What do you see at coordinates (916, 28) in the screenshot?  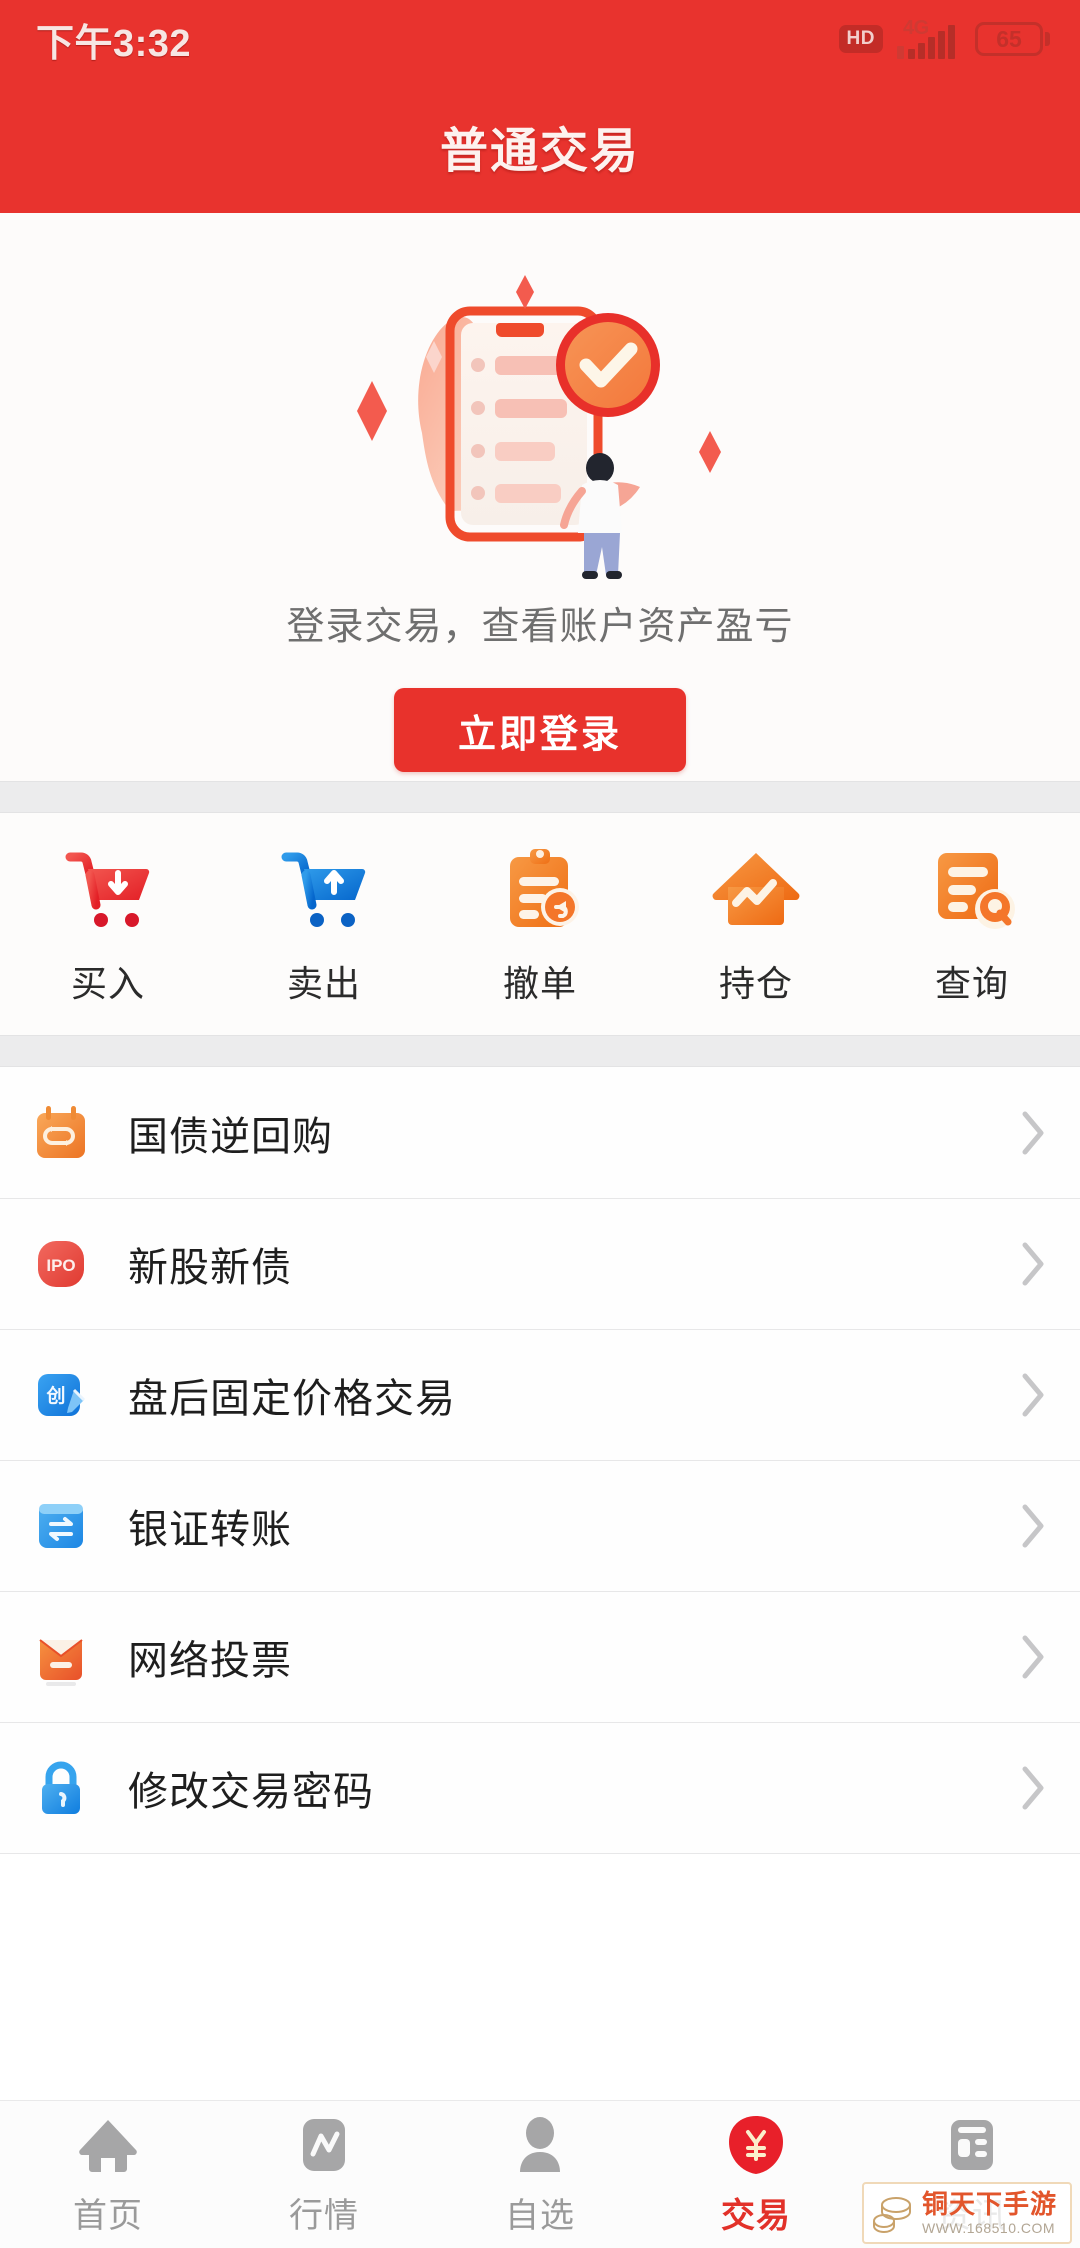 I see `network-type-label: 4G` at bounding box center [916, 28].